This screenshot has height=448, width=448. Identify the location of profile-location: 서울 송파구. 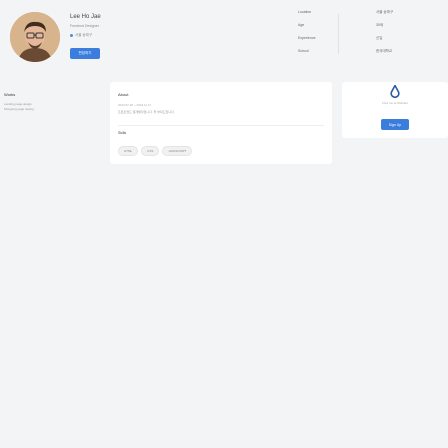
(81, 35).